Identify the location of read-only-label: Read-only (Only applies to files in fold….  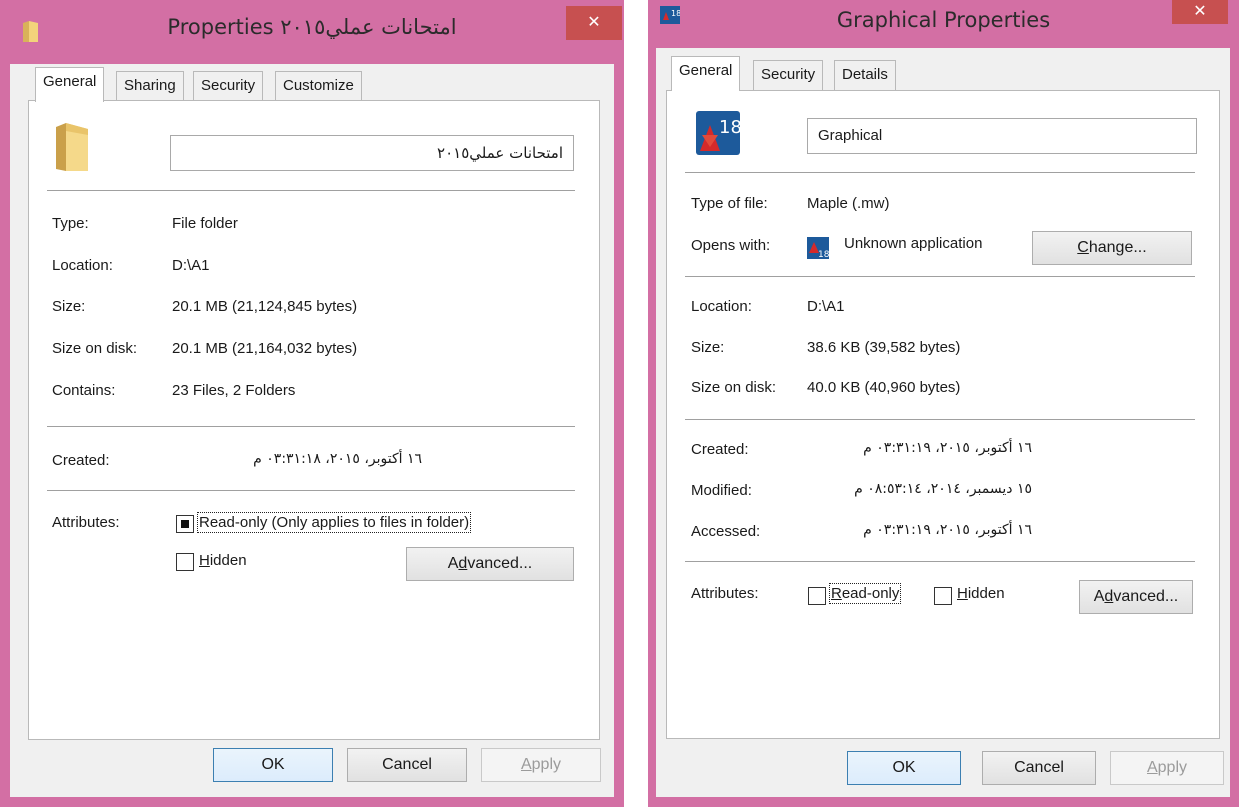
(334, 522).